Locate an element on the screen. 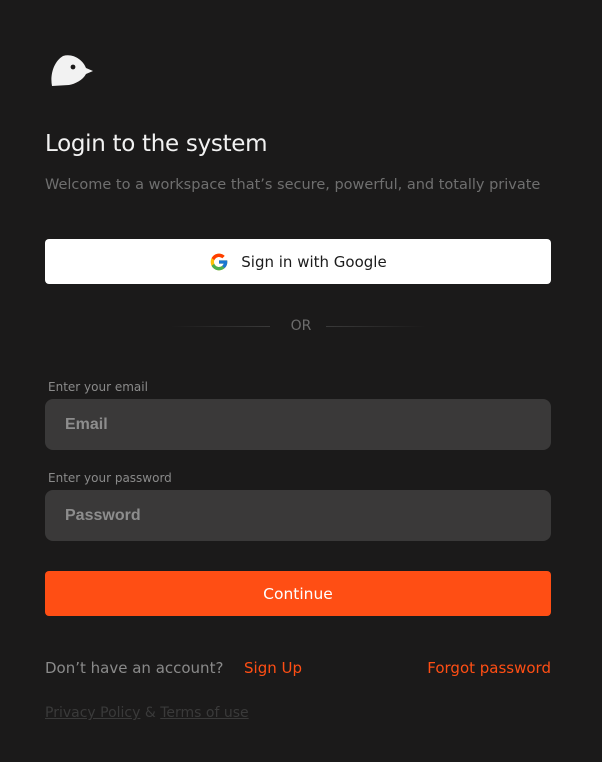 The image size is (602, 762). no-account-text: Don’t have an account? is located at coordinates (134, 668).